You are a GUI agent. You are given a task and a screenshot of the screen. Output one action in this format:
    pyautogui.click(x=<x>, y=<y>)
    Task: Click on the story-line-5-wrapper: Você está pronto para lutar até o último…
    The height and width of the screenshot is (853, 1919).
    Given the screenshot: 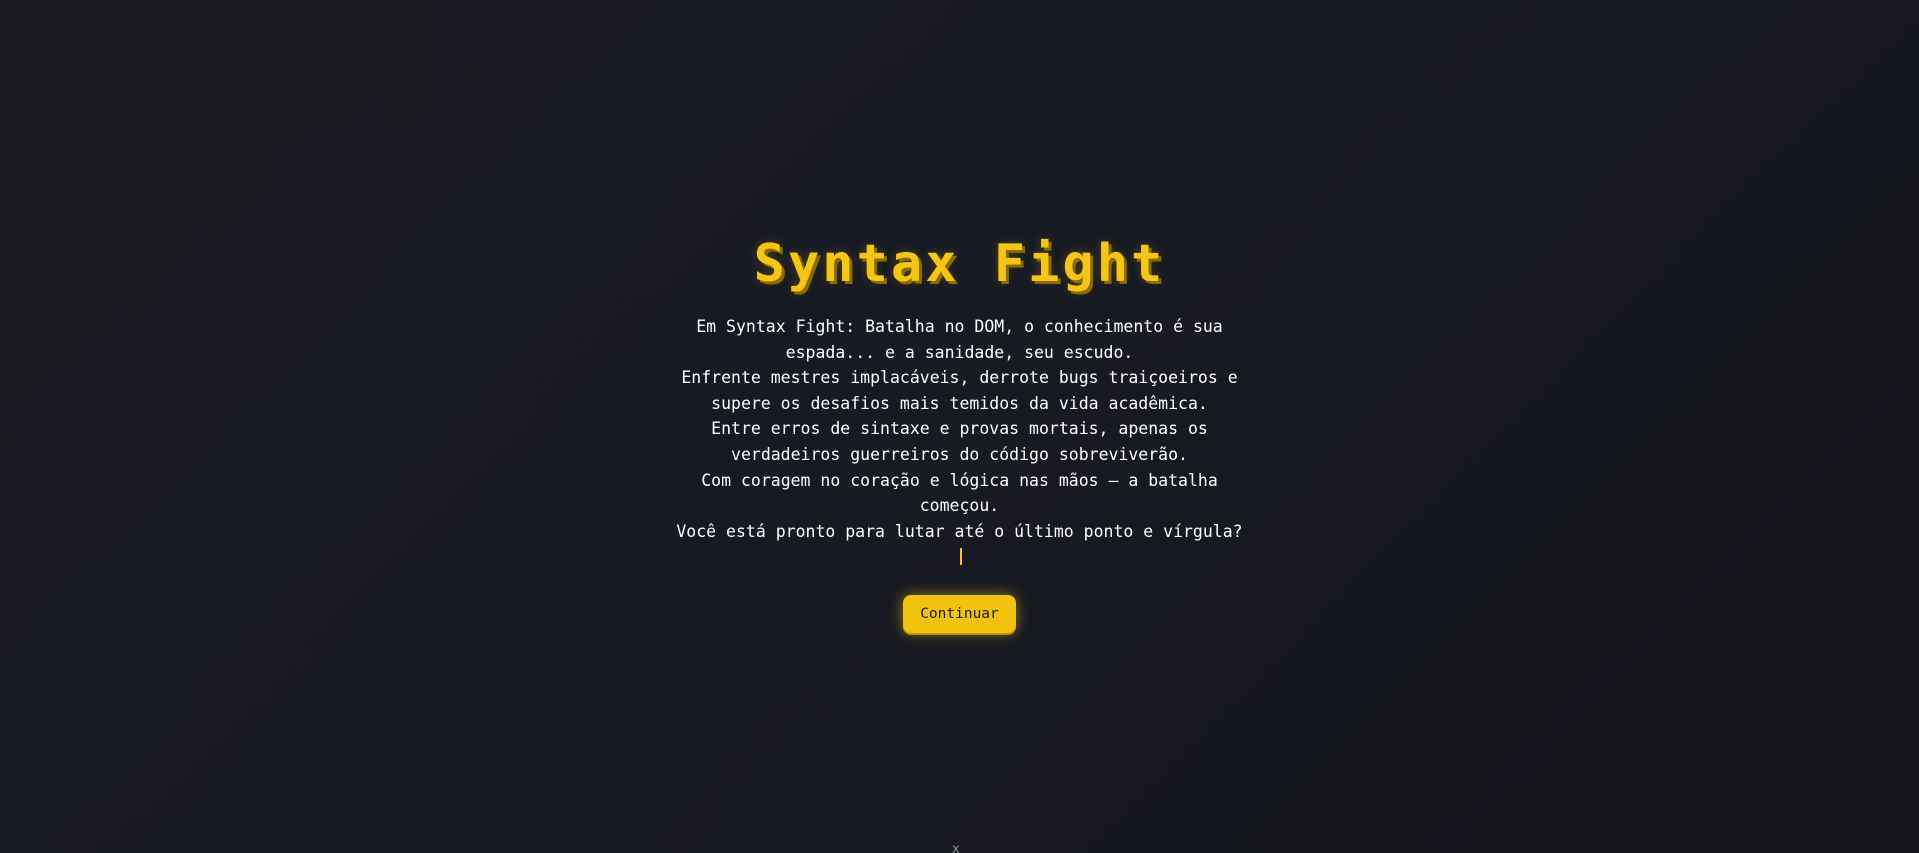 What is the action you would take?
    pyautogui.click(x=960, y=544)
    